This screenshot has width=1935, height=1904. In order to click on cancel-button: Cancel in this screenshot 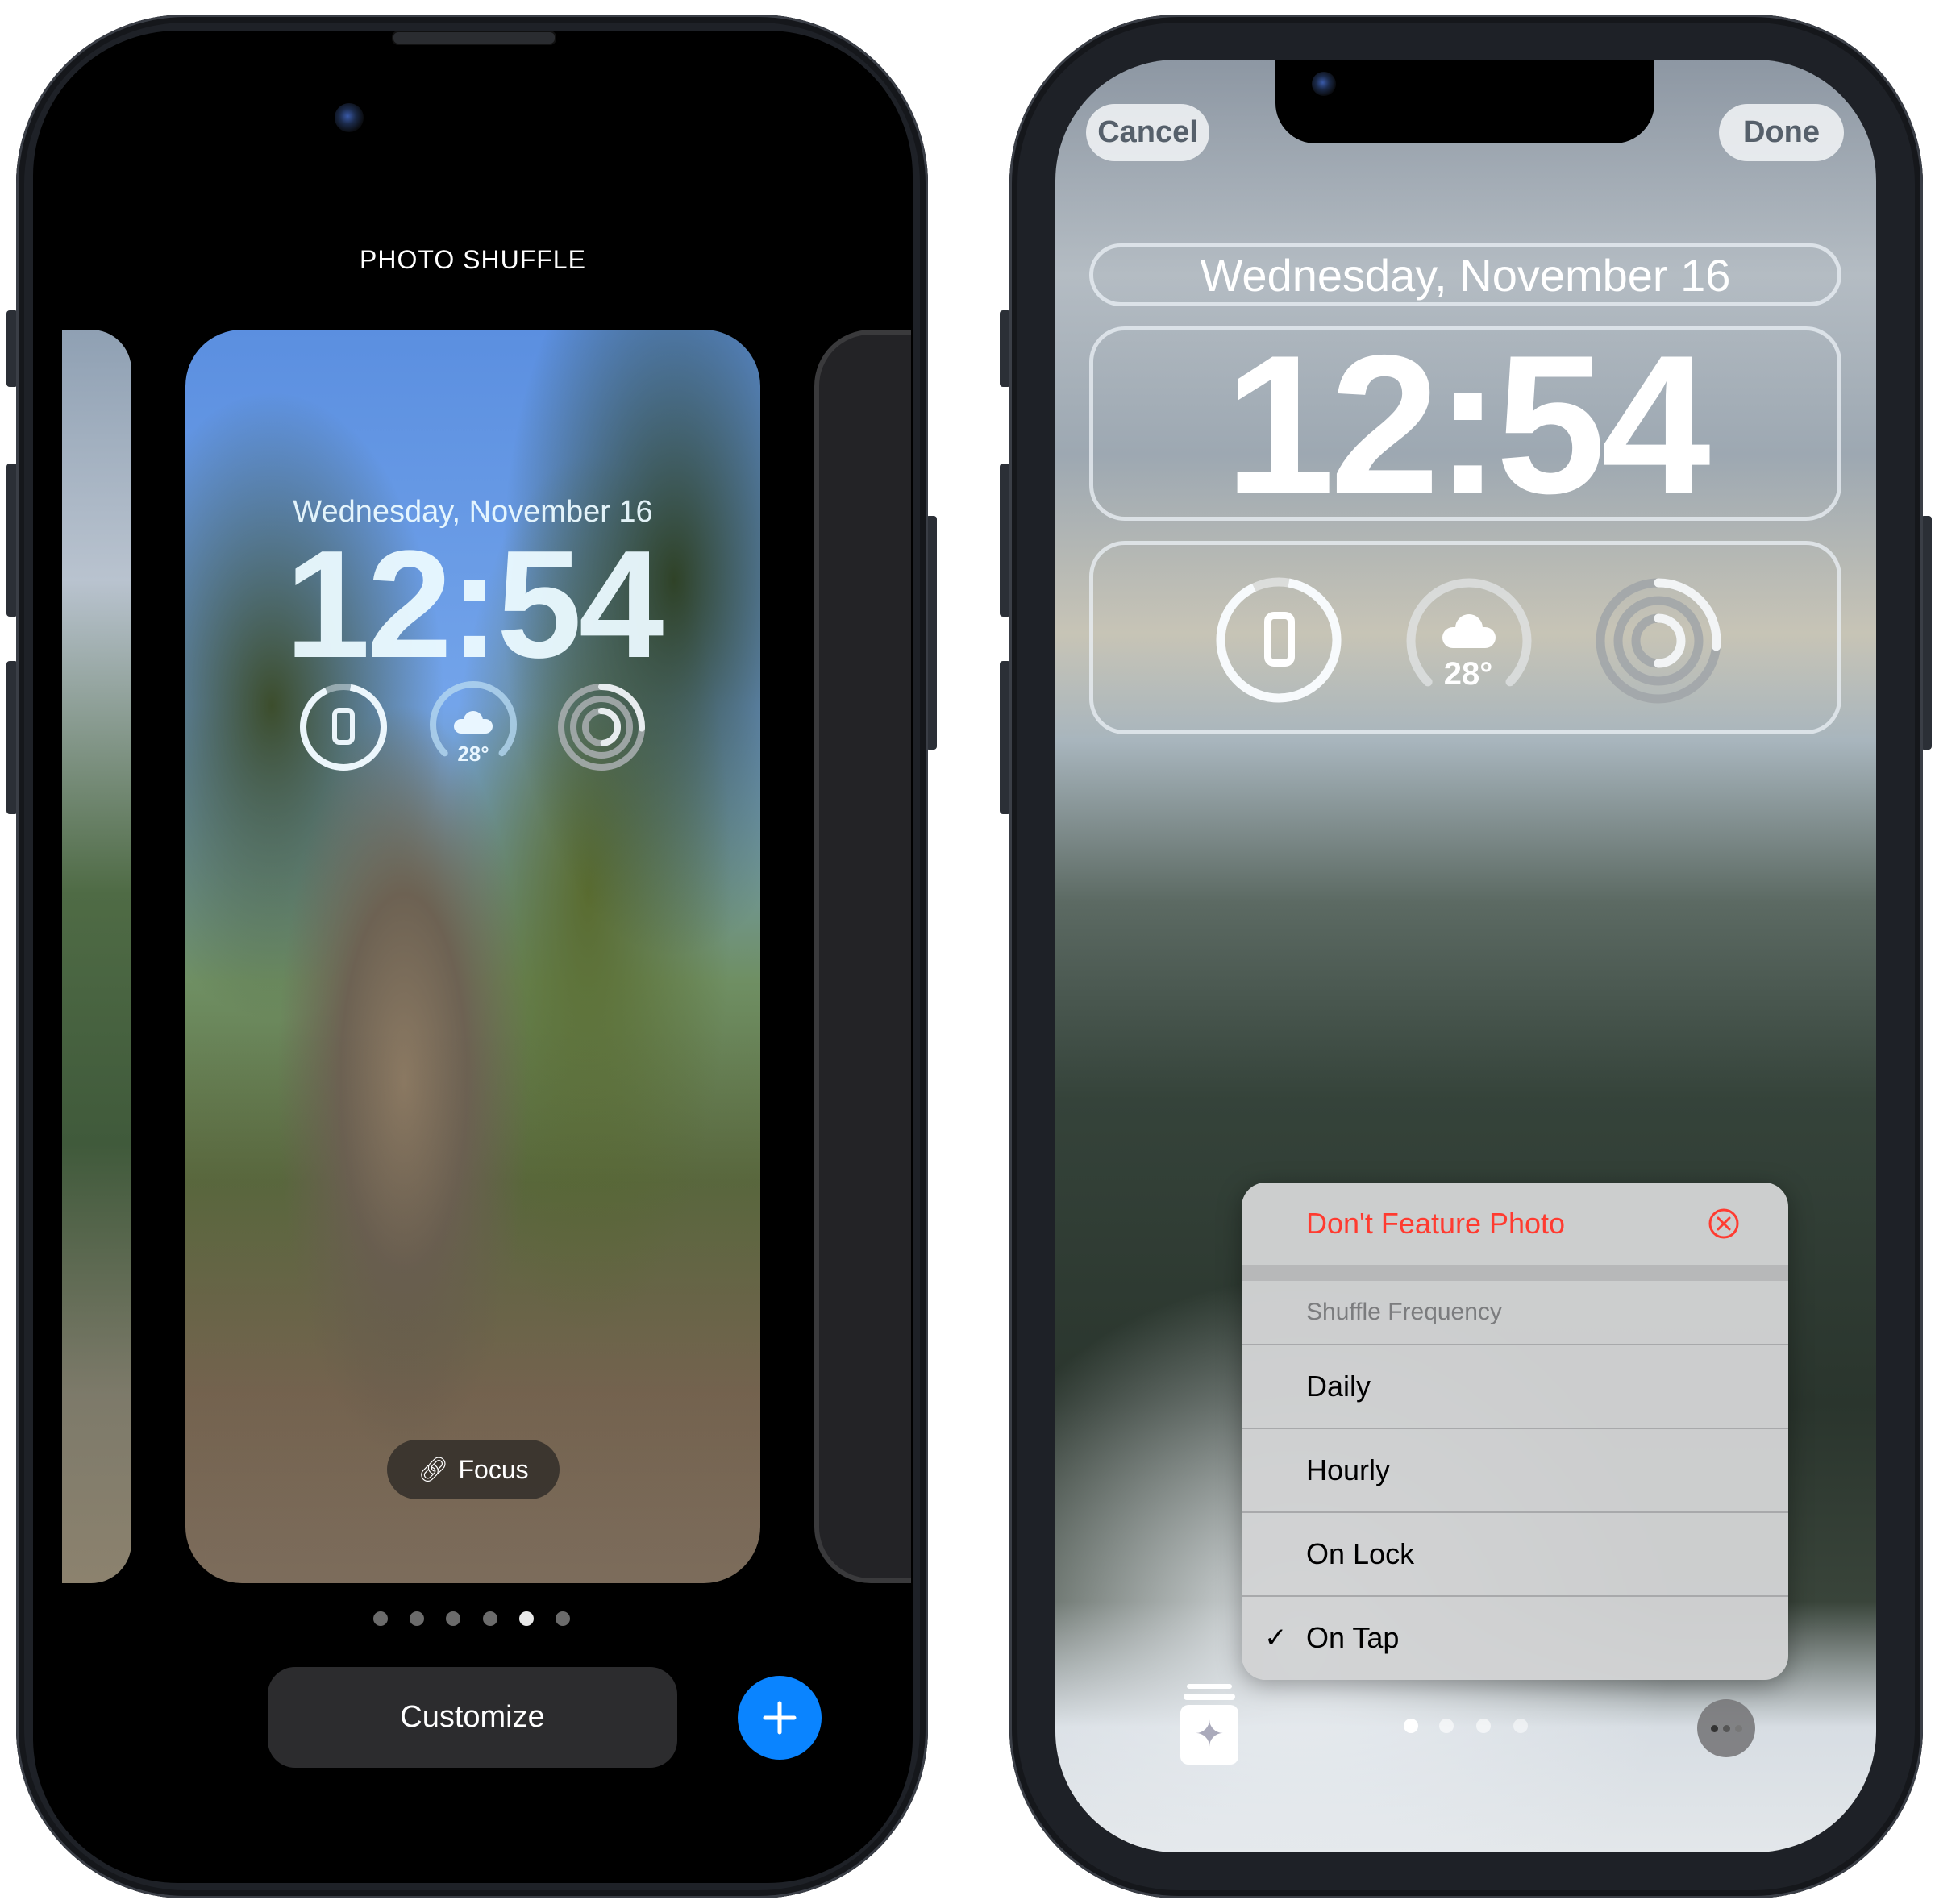, I will do `click(1147, 132)`.